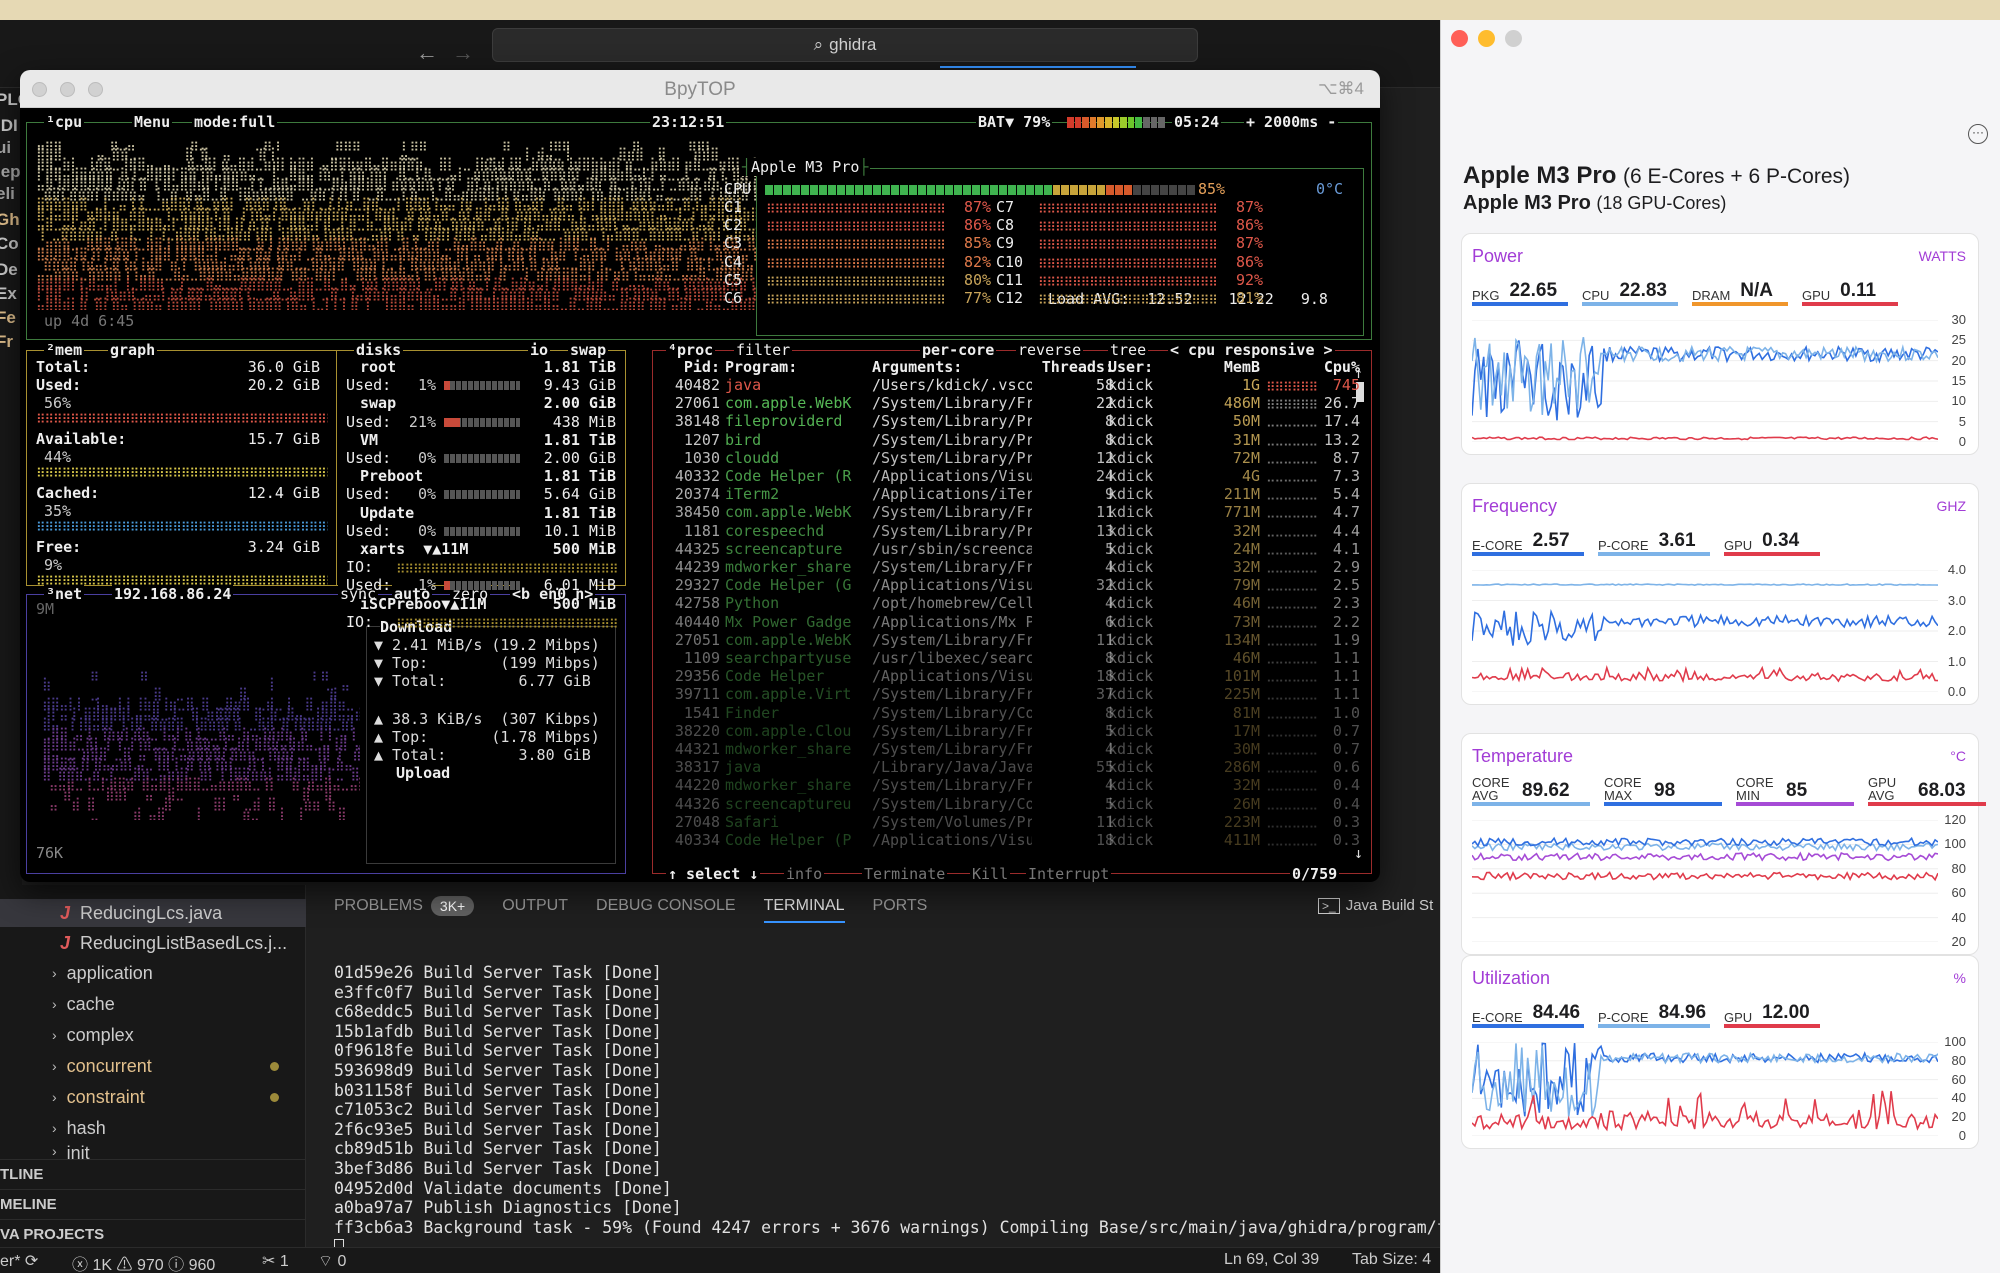 The width and height of the screenshot is (2000, 1273). Describe the element at coordinates (1251, 350) in the screenshot. I see `sort-selector: < cpu responsive >` at that location.